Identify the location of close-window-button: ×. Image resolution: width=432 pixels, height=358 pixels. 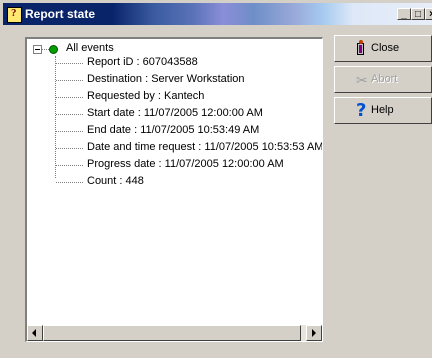
(428, 14).